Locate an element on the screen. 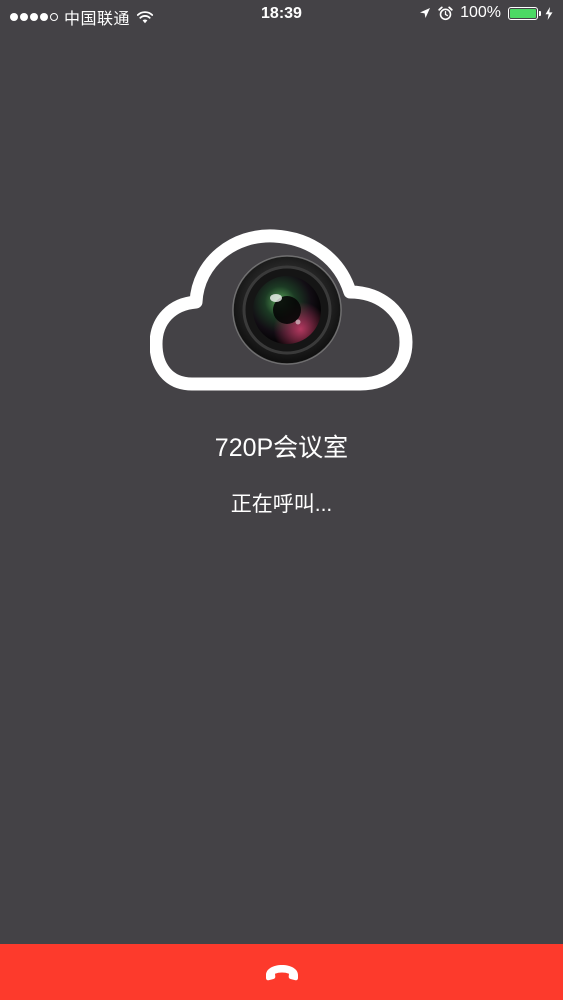 The width and height of the screenshot is (563, 1000). status-right: 100% is located at coordinates (486, 13).